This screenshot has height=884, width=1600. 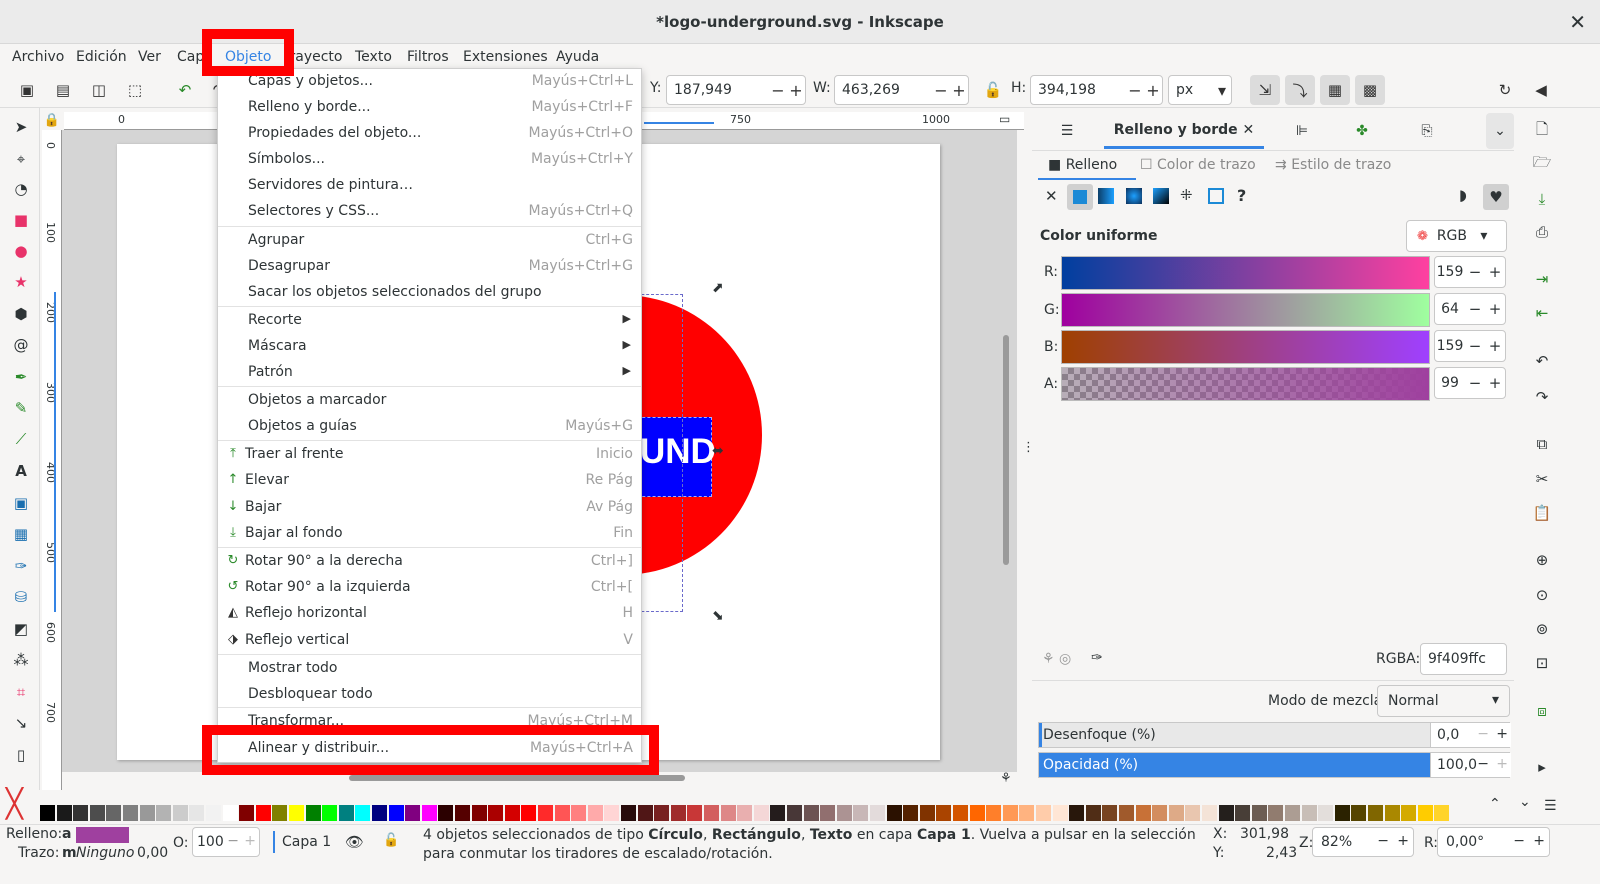 What do you see at coordinates (577, 57) in the screenshot?
I see `menu-ayuda: Ayuda` at bounding box center [577, 57].